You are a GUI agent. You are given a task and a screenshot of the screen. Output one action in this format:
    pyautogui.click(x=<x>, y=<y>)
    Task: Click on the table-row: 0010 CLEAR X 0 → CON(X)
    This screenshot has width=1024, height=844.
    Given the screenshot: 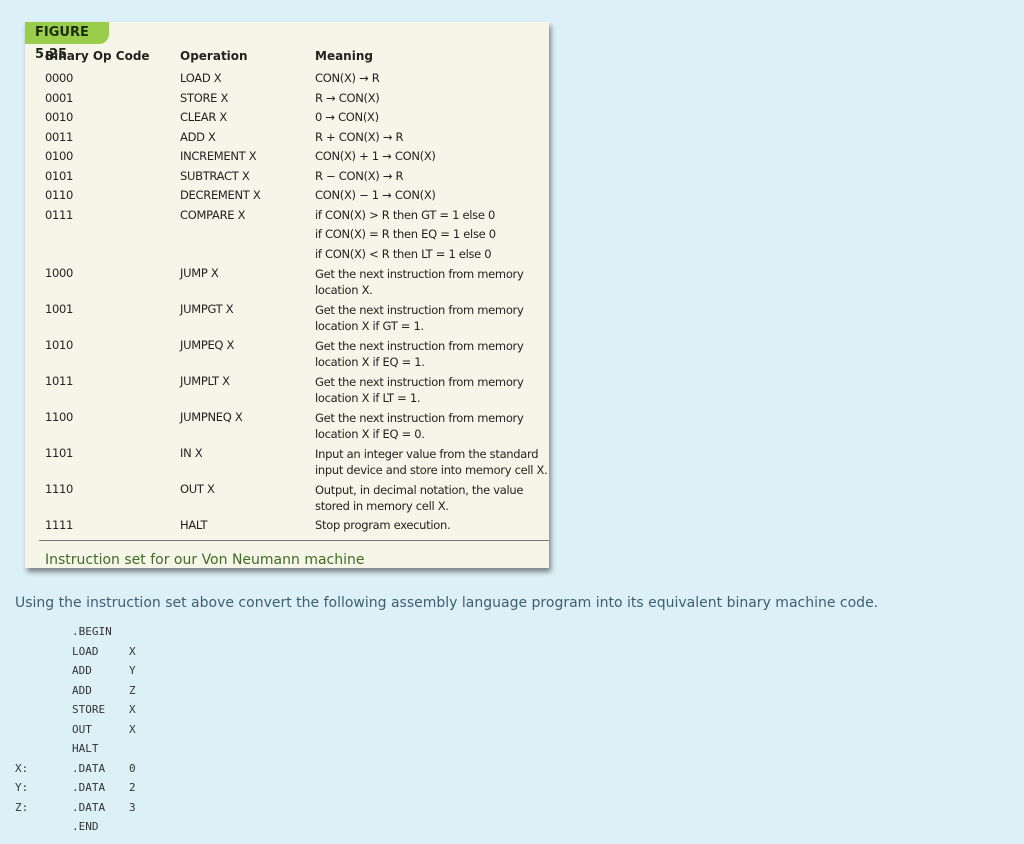 What is the action you would take?
    pyautogui.click(x=295, y=118)
    